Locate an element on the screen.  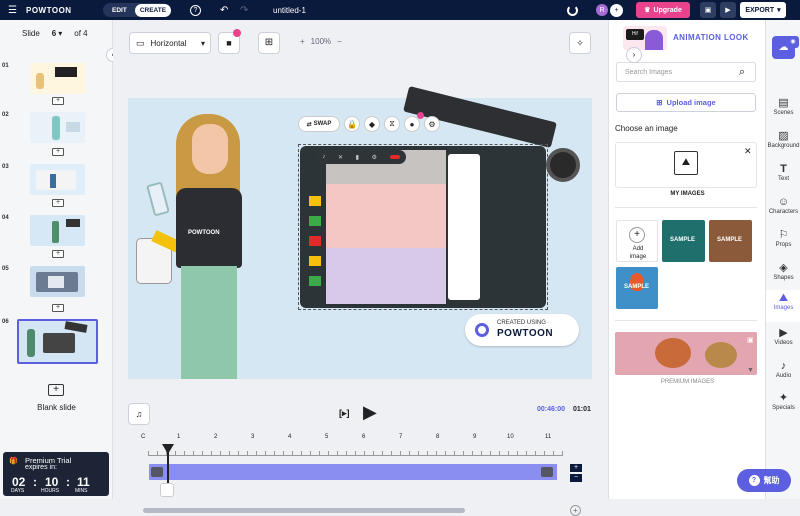
divider is located at coordinates (686, 320).